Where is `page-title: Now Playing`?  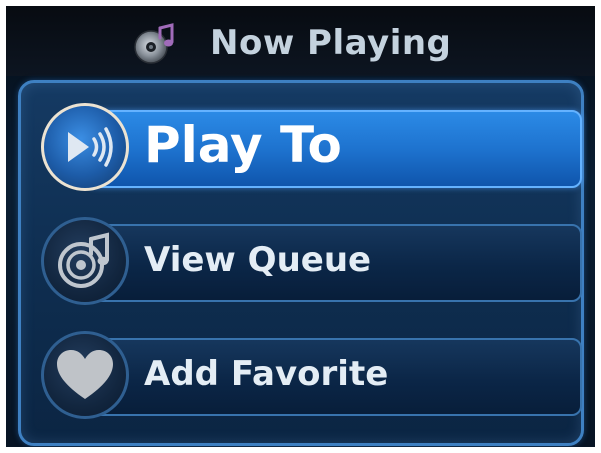 page-title: Now Playing is located at coordinates (331, 43).